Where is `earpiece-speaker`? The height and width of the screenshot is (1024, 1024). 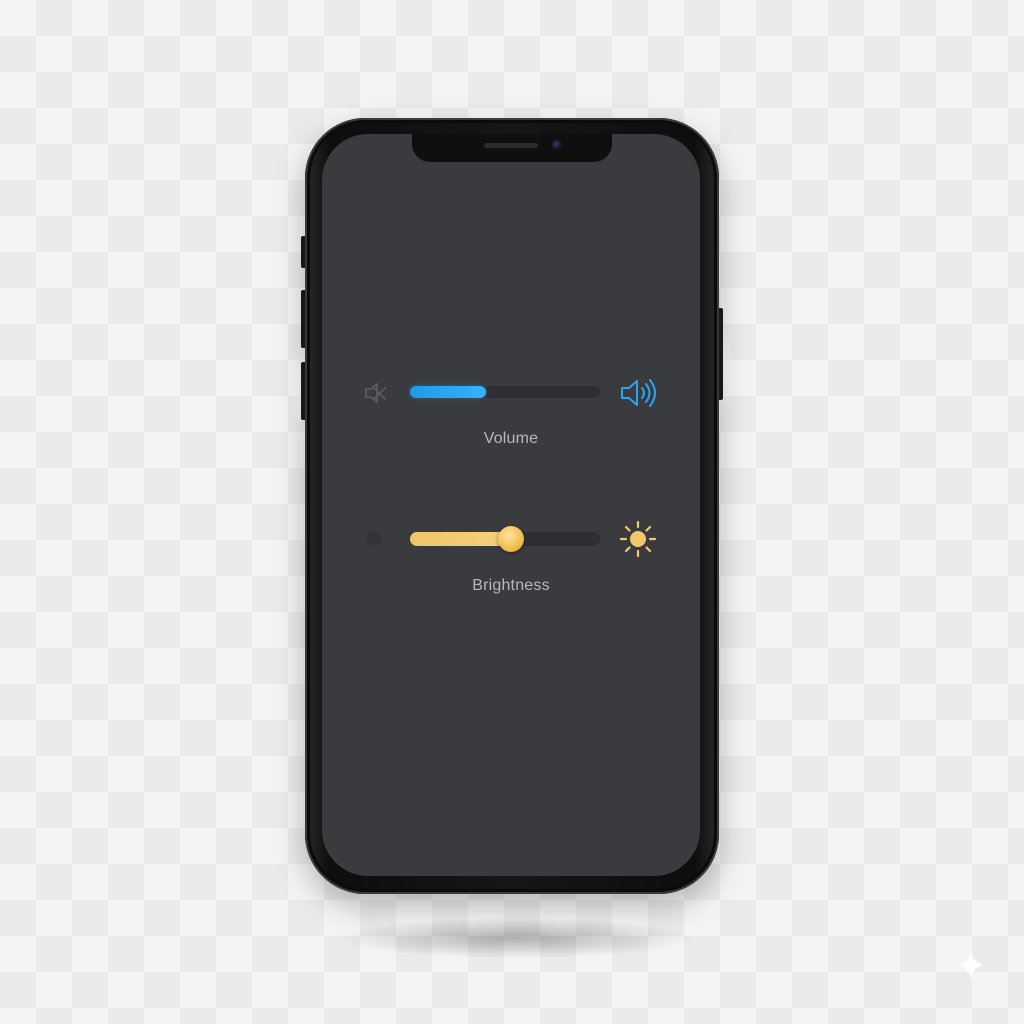
earpiece-speaker is located at coordinates (511, 145).